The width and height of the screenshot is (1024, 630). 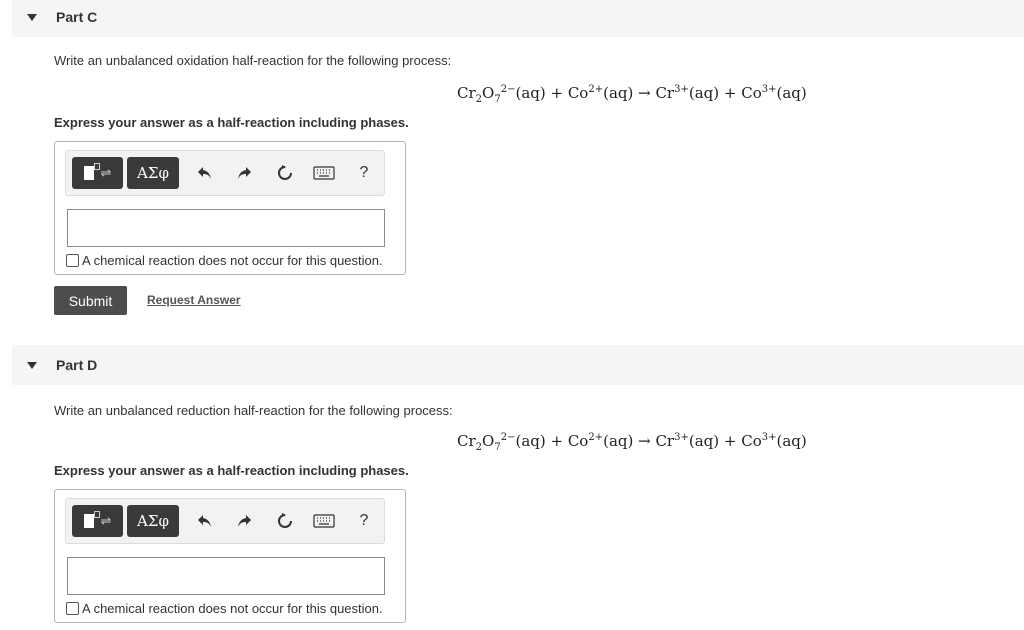 What do you see at coordinates (77, 365) in the screenshot?
I see `part-d-title: Part D` at bounding box center [77, 365].